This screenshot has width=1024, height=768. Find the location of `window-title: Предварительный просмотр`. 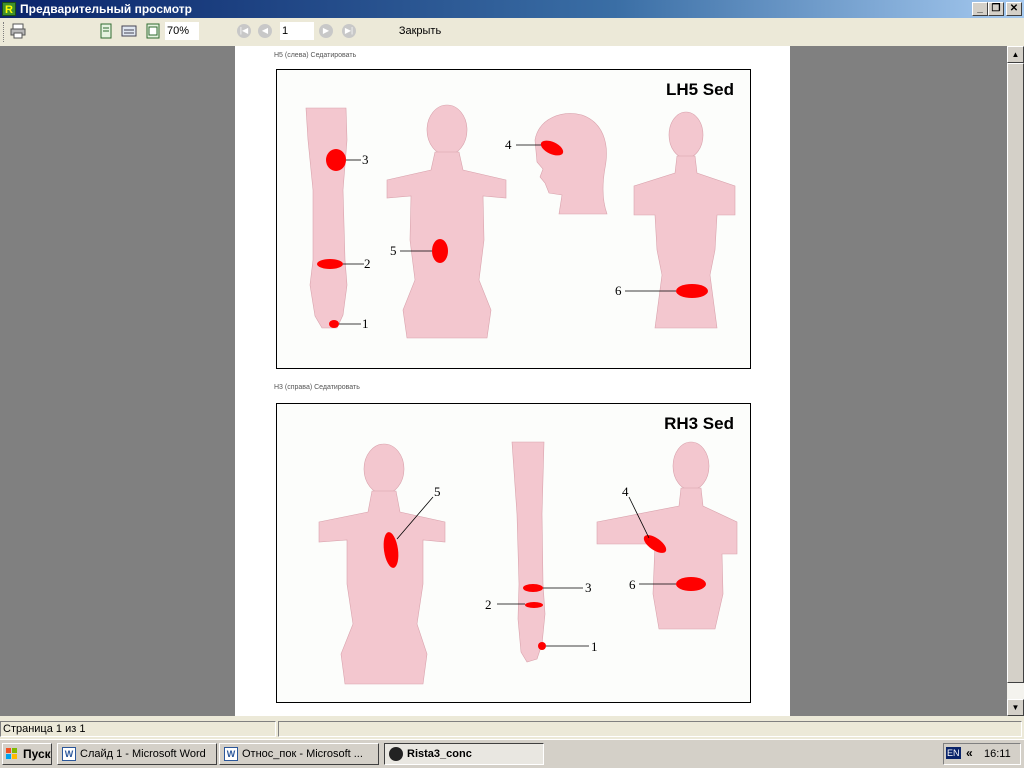

window-title: Предварительный просмотр is located at coordinates (106, 9).